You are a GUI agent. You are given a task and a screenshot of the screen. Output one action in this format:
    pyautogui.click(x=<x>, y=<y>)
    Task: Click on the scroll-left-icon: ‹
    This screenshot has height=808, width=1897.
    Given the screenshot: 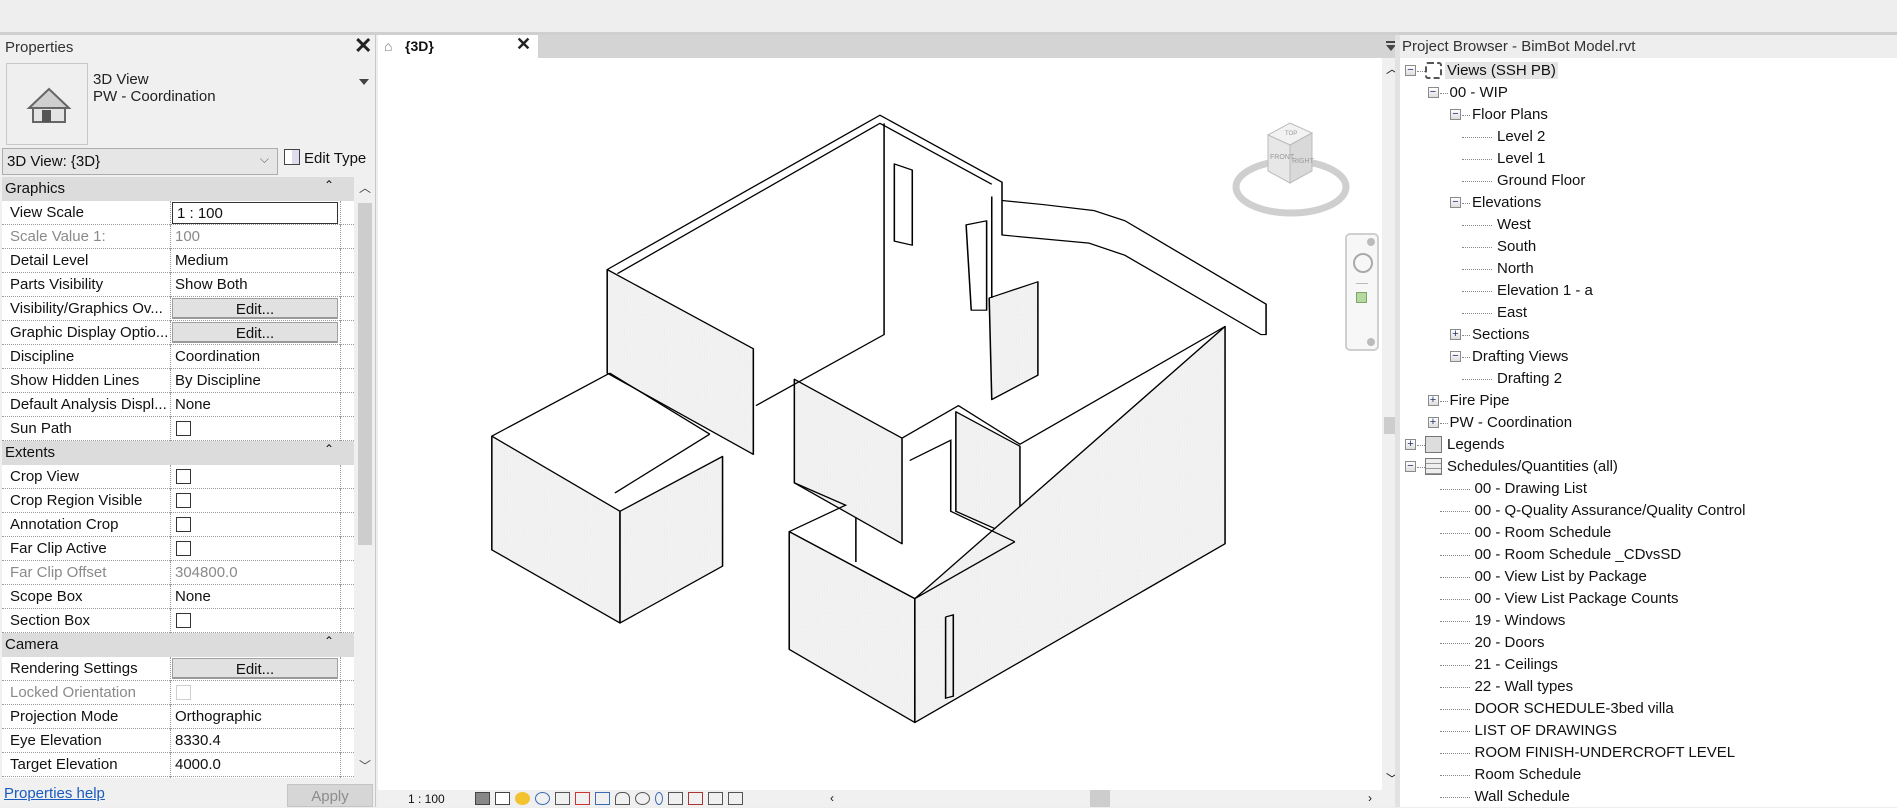 What is the action you would take?
    pyautogui.click(x=832, y=798)
    